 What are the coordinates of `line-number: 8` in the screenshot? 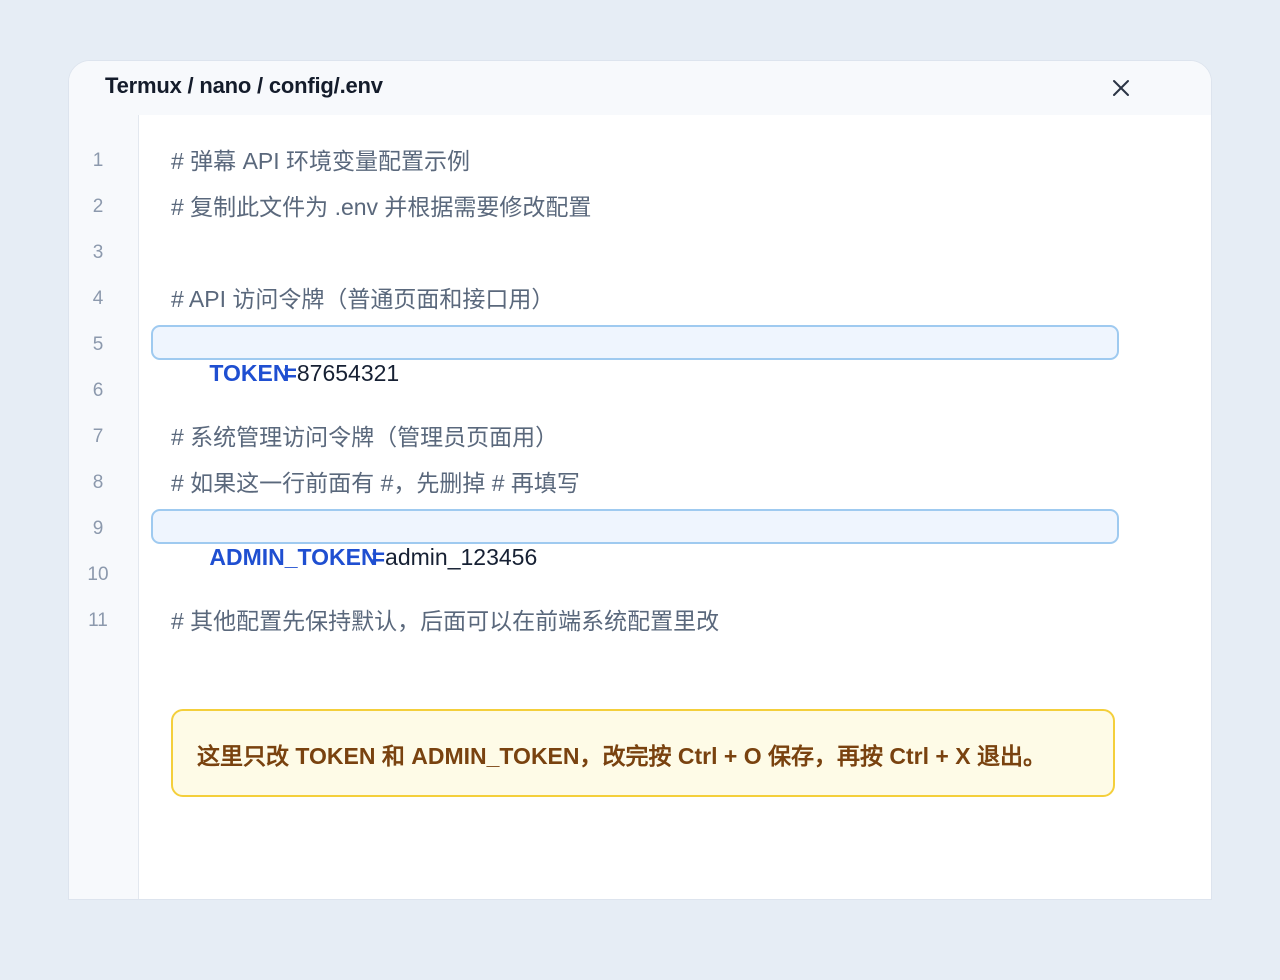 It's located at (98, 482).